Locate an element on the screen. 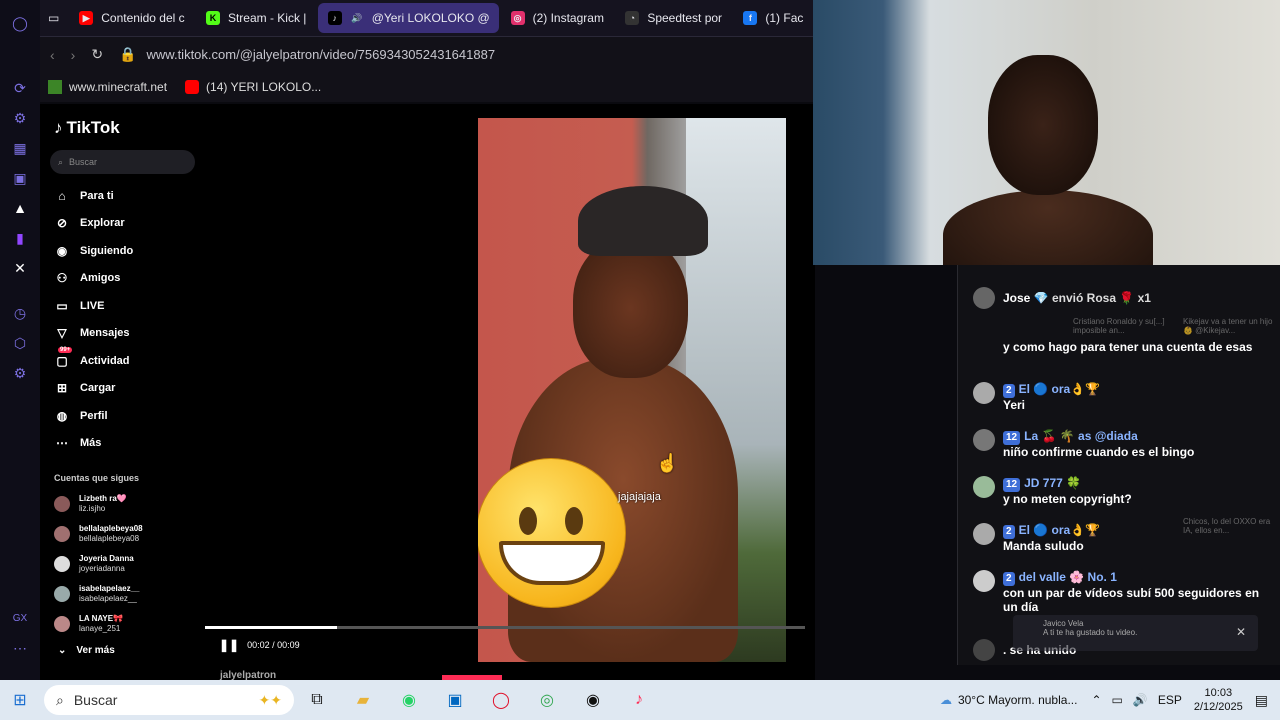 This screenshot has height=720, width=1280. forward-icon: › is located at coordinates (73, 55).